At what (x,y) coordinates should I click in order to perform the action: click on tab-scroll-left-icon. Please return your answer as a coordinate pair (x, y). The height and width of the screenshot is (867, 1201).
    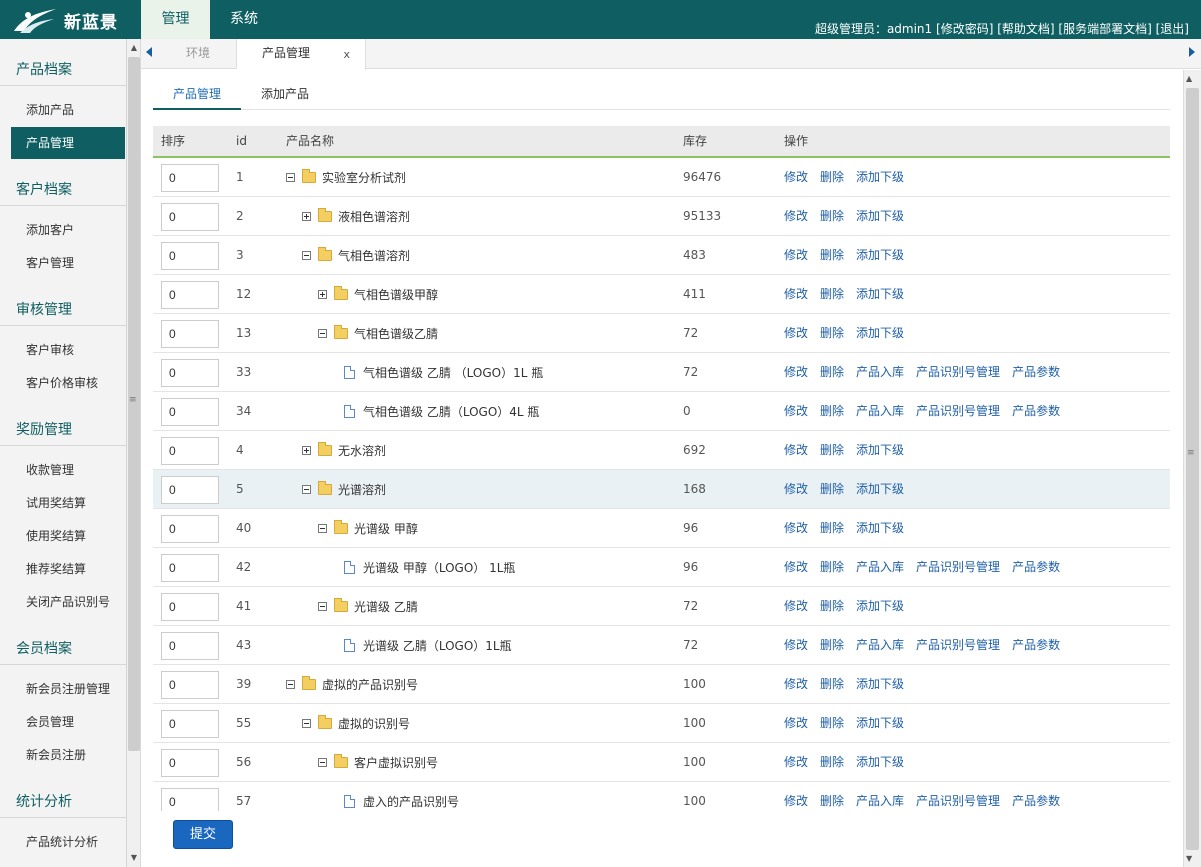
    Looking at the image, I should click on (149, 52).